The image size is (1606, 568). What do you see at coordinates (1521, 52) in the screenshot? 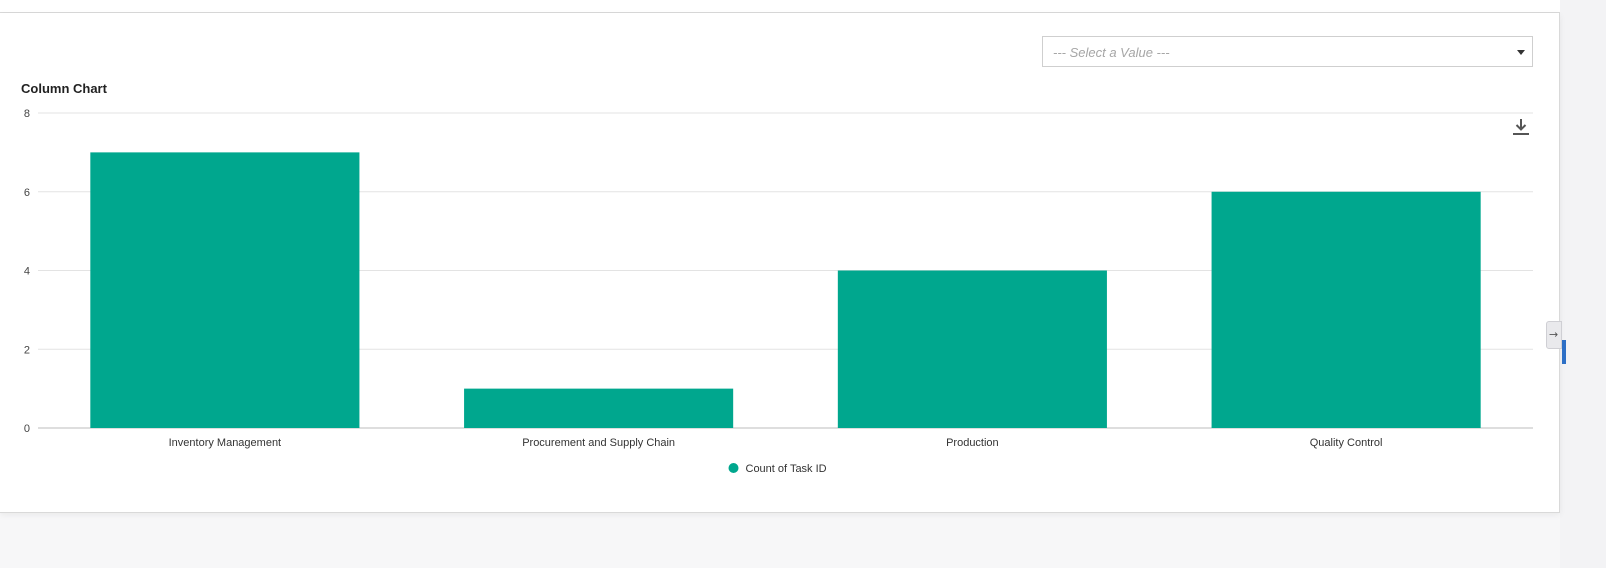
I see `chevron-down-icon` at bounding box center [1521, 52].